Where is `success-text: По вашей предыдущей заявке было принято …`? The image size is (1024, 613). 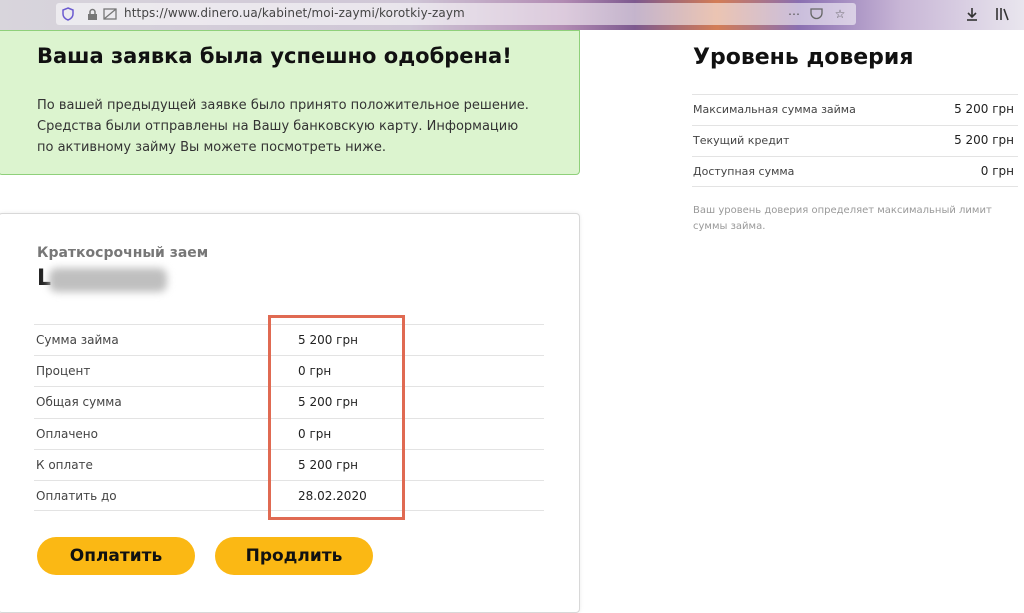
success-text: По вашей предыдущей заявке было принято … is located at coordinates (283, 126).